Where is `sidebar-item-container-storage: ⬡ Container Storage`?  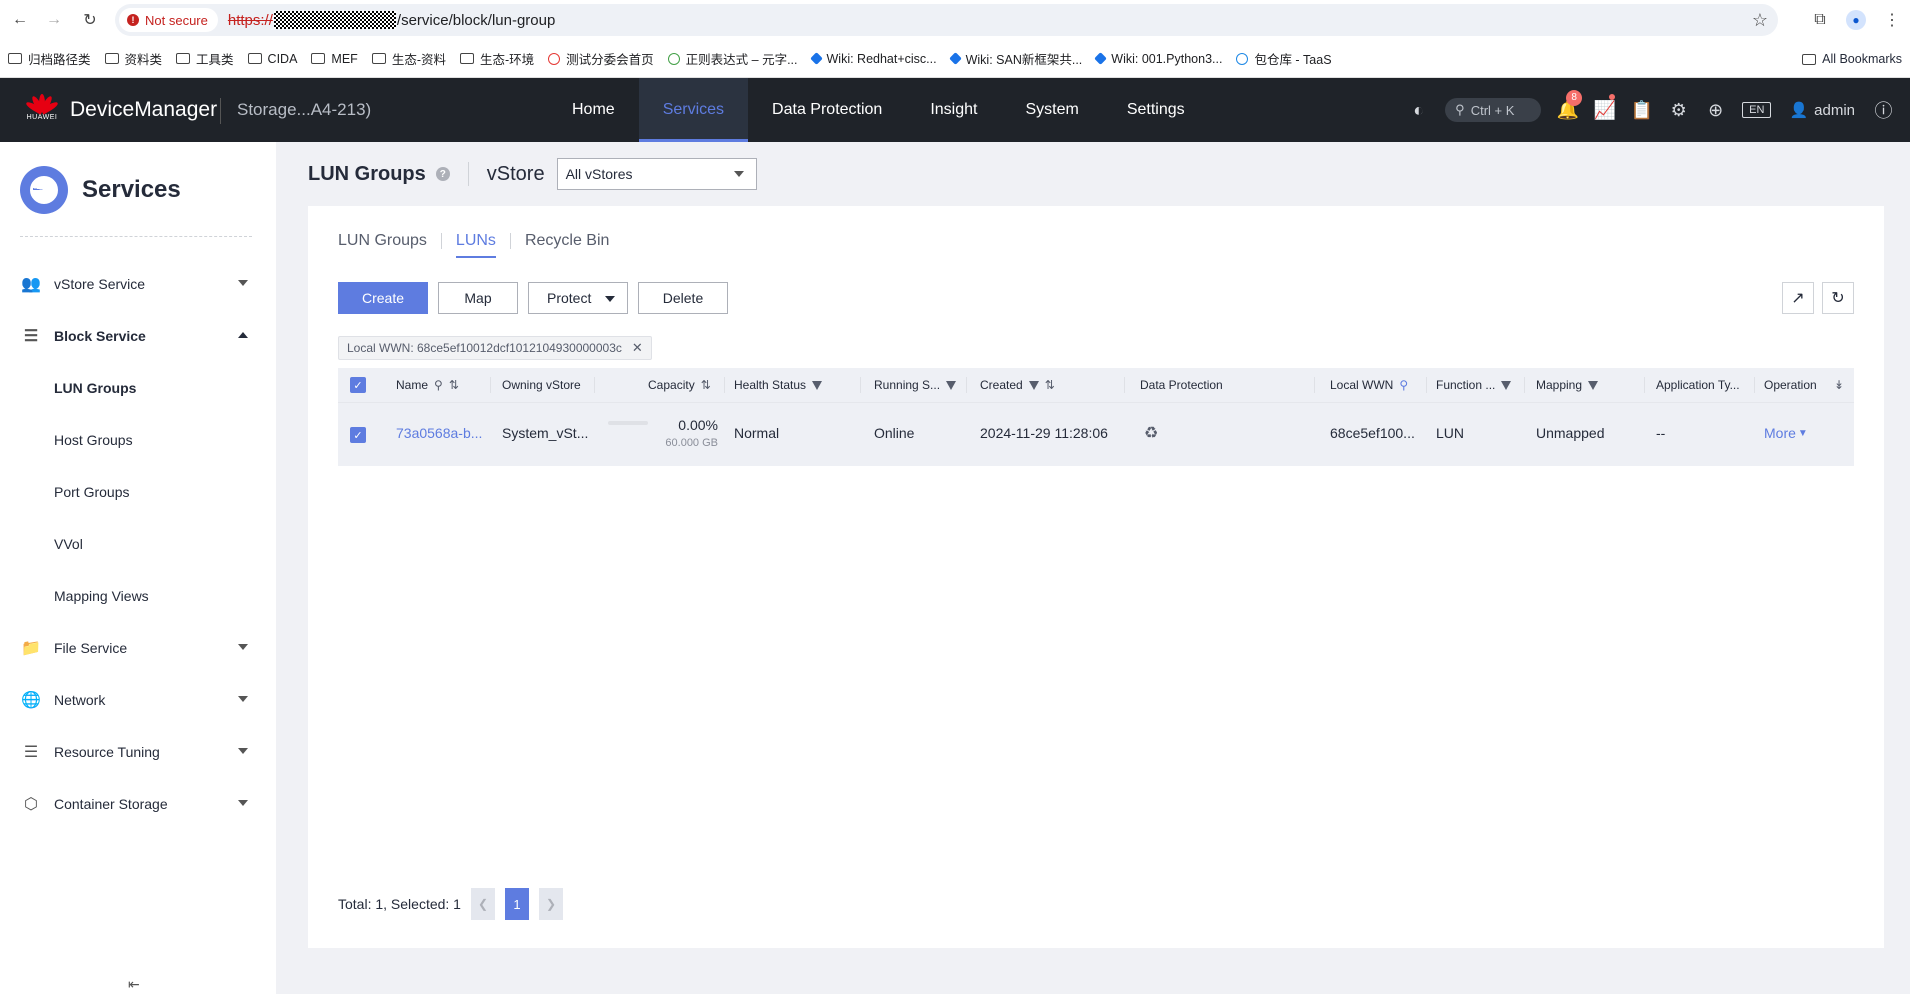 sidebar-item-container-storage: ⬡ Container Storage is located at coordinates (138, 804).